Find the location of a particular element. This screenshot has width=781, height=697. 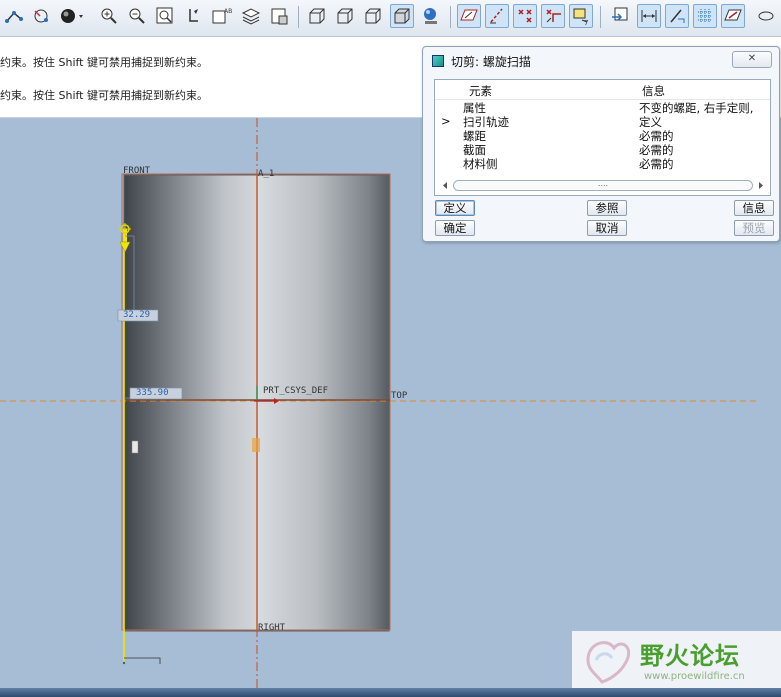

label-front: FRONT is located at coordinates (137, 171).